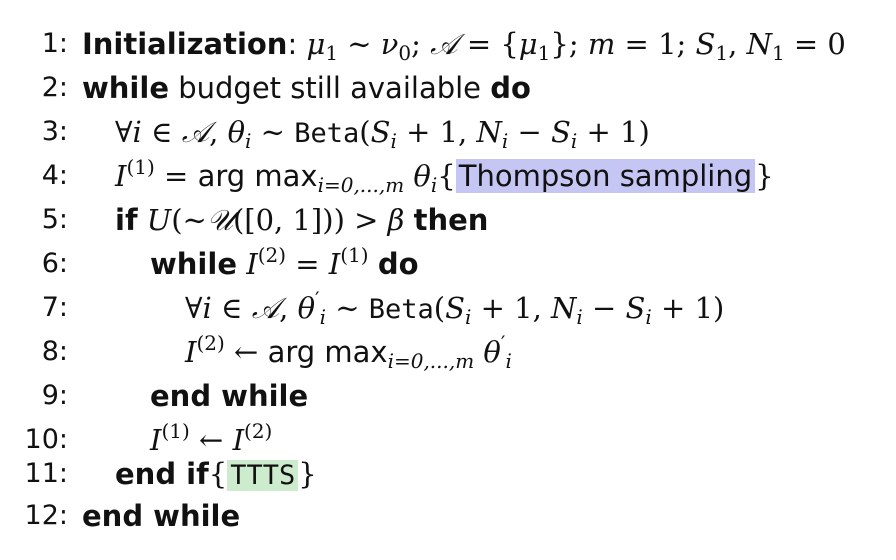 The height and width of the screenshot is (560, 896). I want to click on line-number: 8:, so click(54, 351).